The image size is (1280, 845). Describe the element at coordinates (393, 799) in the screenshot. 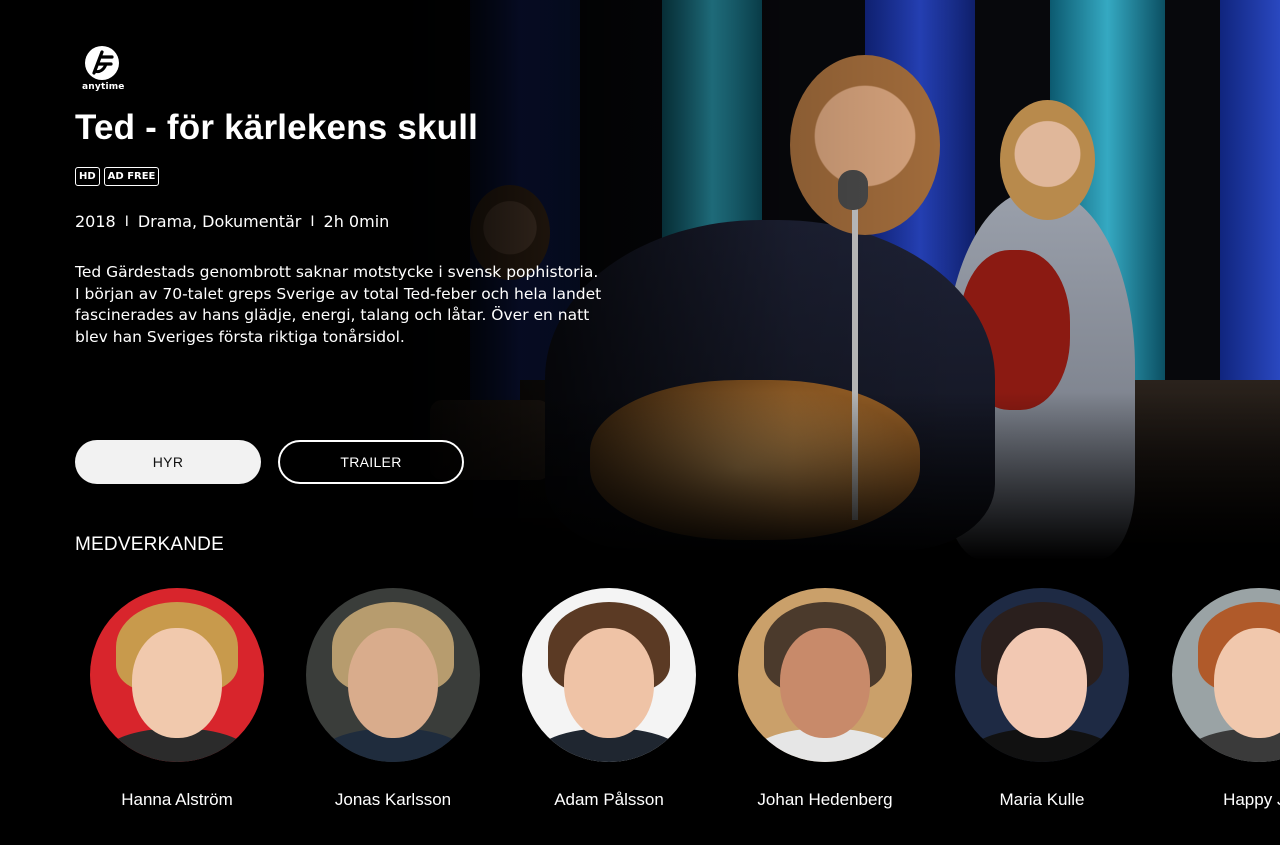

I see `cast-name: Jonas Karlsson` at that location.